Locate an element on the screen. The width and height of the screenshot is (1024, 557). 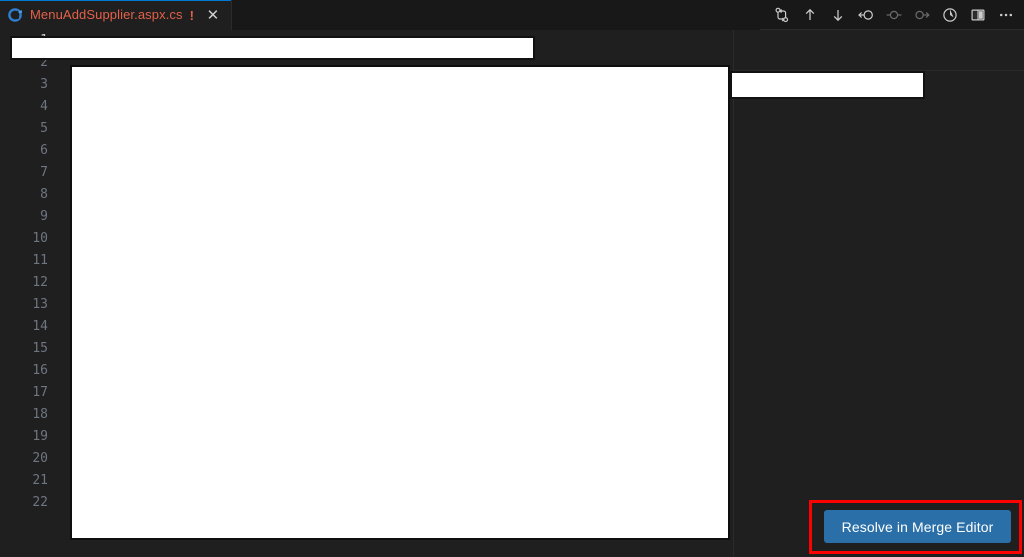
arrow-down-icon is located at coordinates (838, 15).